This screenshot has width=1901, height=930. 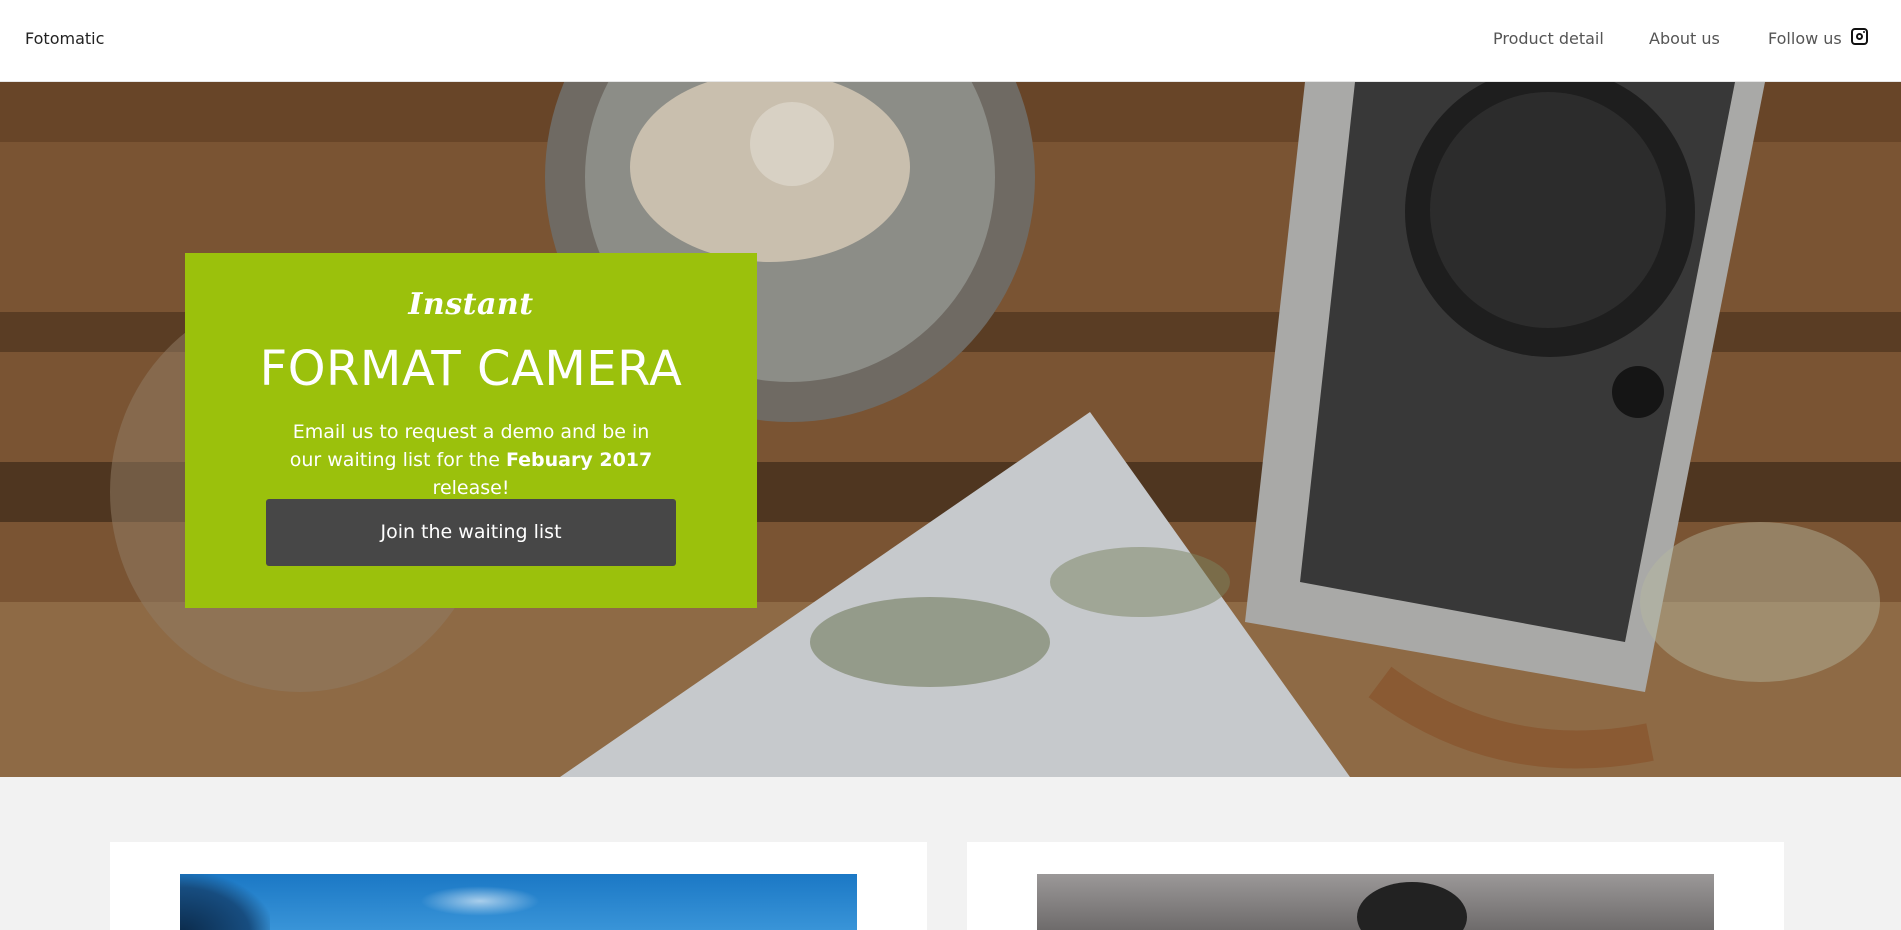 I want to click on camera-photo, so click(x=1375, y=902).